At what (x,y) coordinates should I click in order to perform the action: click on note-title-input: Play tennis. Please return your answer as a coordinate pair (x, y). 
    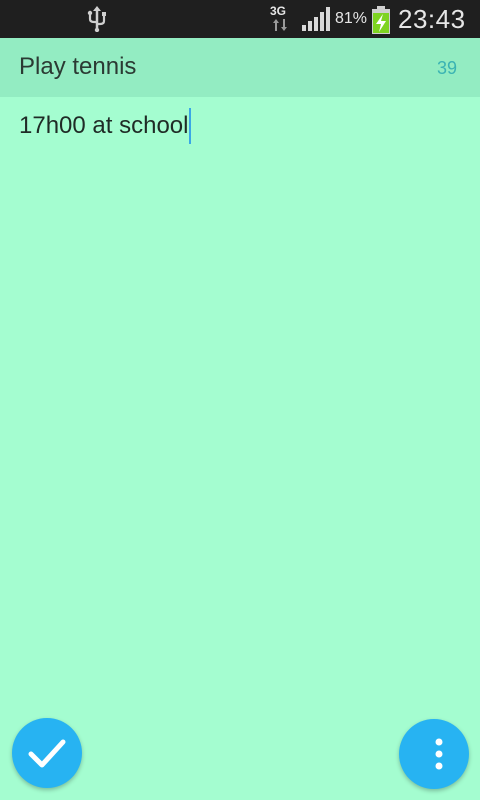
    Looking at the image, I should click on (77, 67).